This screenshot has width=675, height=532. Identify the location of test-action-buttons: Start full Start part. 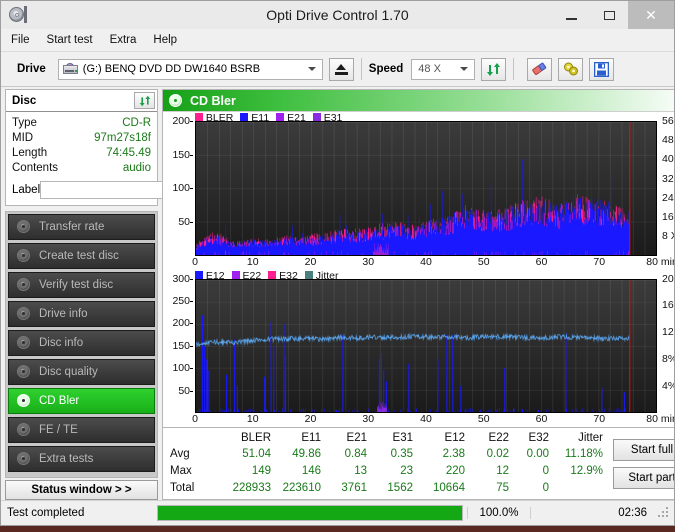
(643, 464).